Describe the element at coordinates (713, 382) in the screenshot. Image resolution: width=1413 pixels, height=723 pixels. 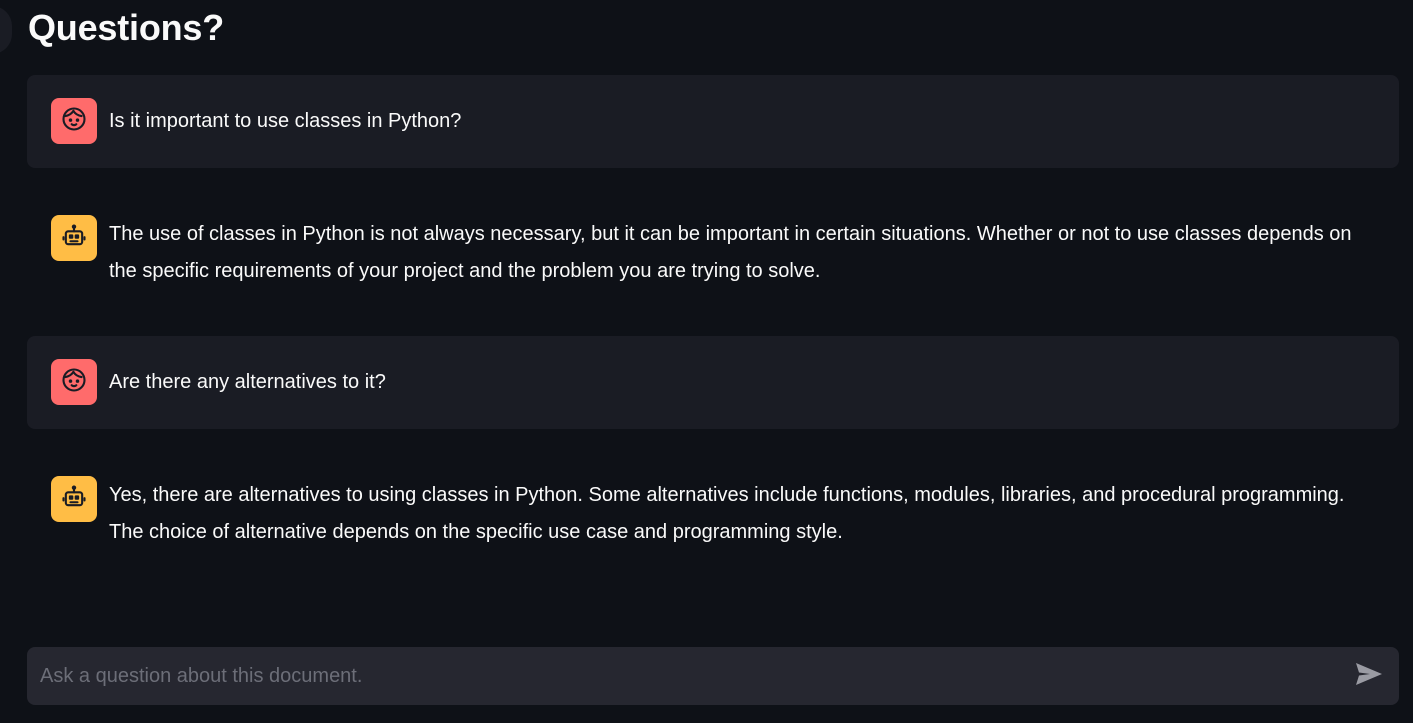
I see `chat-message-user: Are there any alternatives to it?` at that location.